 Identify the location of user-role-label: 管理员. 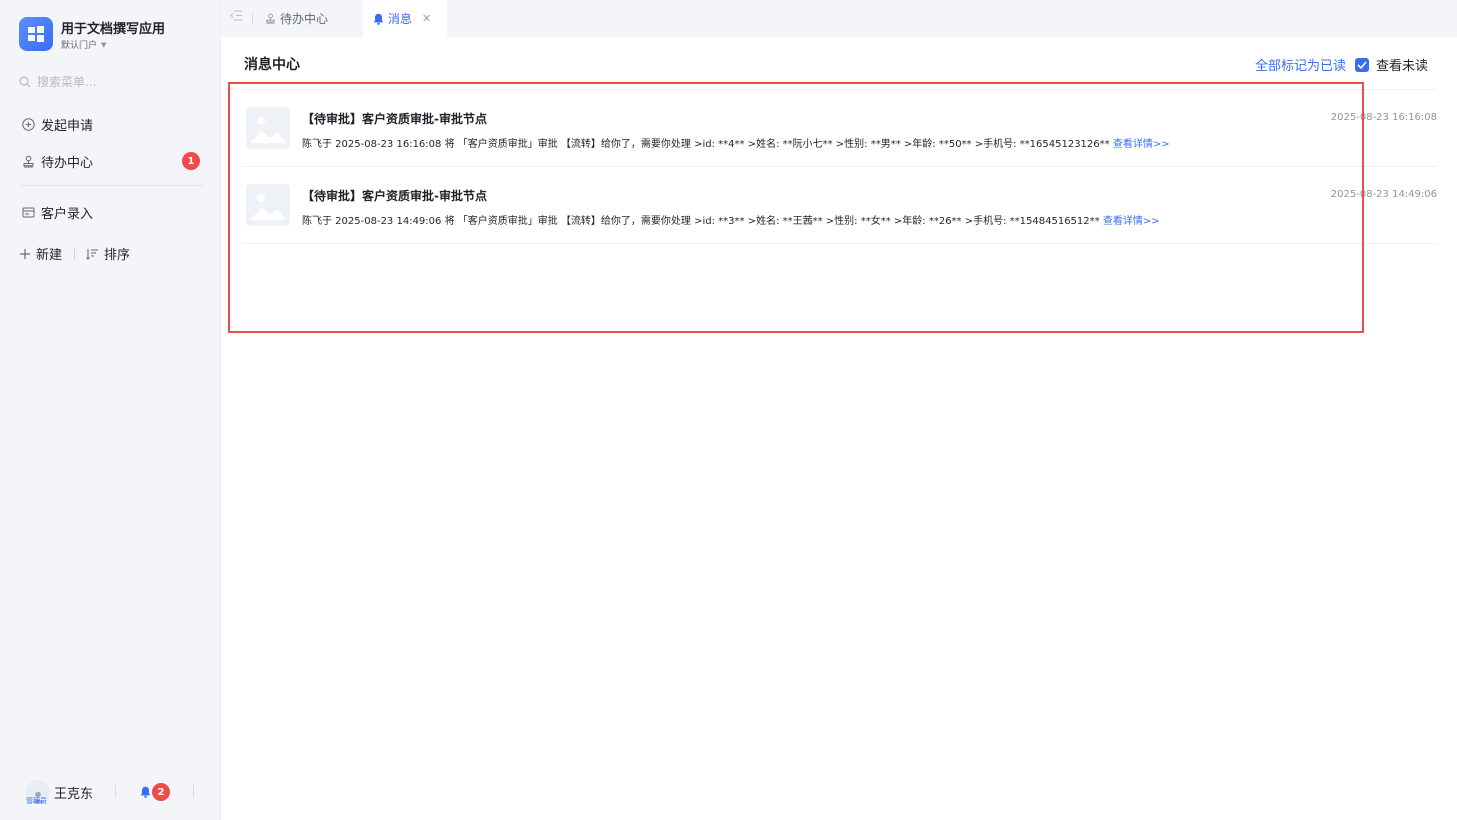
(36, 801).